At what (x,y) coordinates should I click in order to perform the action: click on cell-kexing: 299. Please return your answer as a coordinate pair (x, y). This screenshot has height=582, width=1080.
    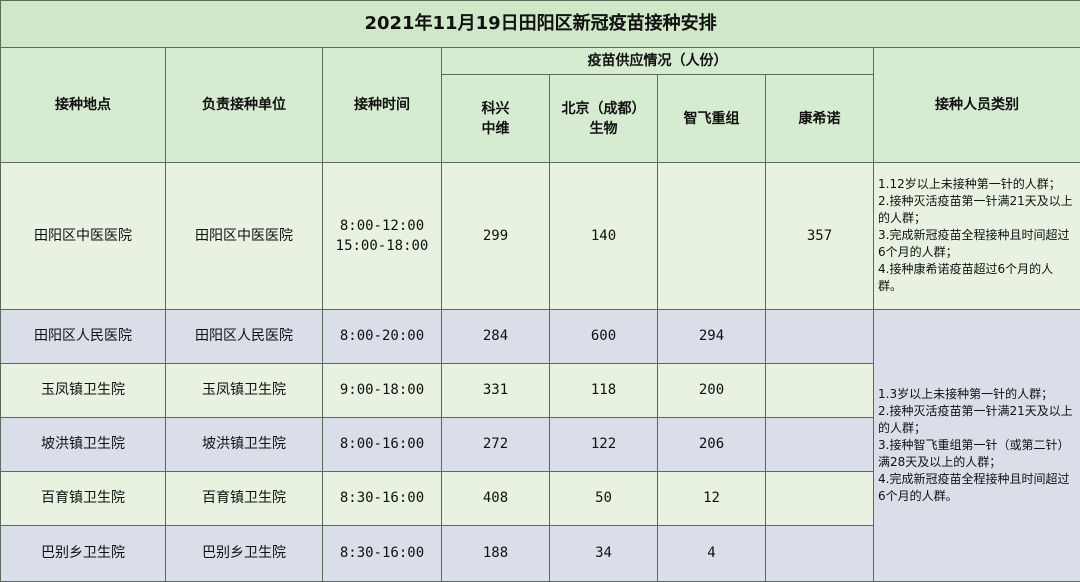
    Looking at the image, I should click on (495, 236).